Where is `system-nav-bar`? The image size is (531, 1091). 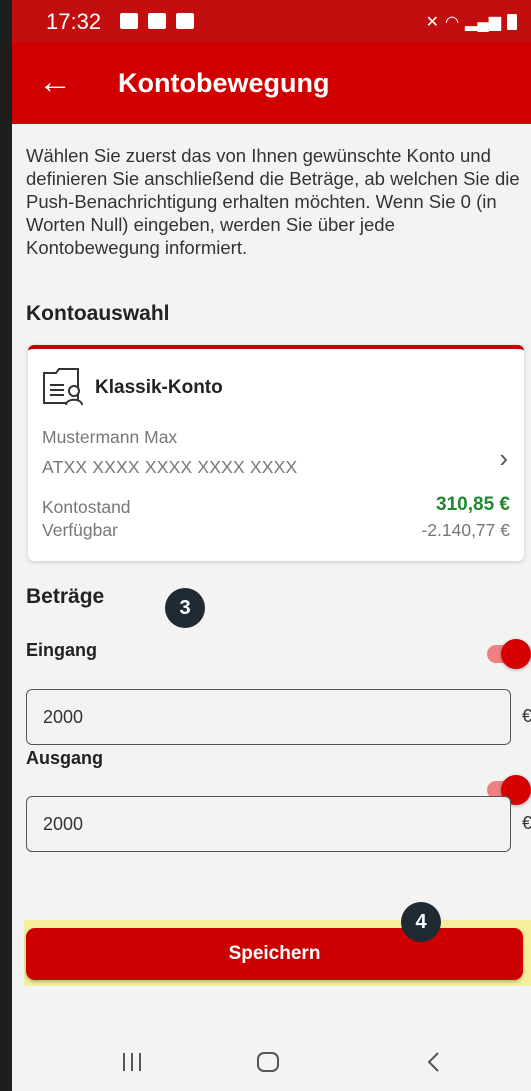 system-nav-bar is located at coordinates (271, 1063).